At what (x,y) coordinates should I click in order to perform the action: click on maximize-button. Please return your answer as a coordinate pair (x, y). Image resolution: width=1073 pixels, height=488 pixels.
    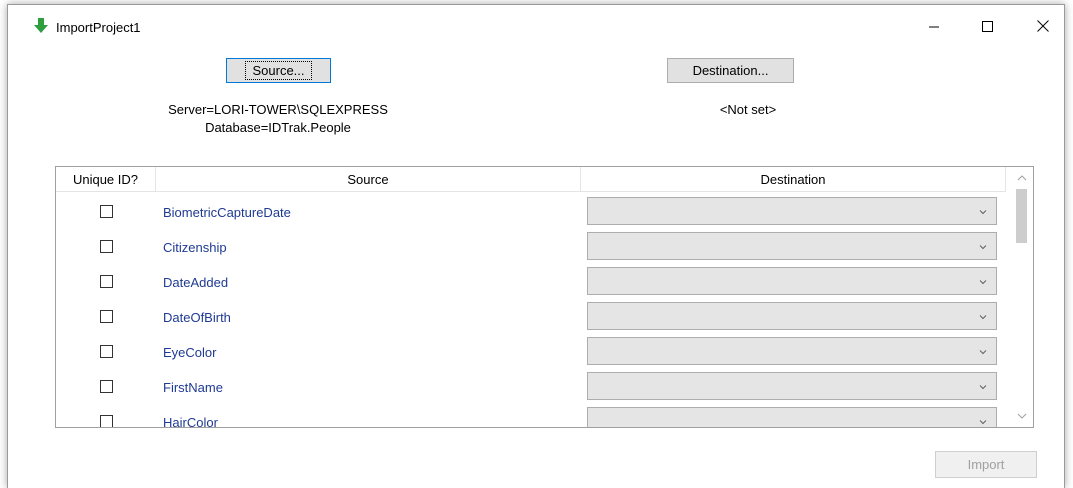
    Looking at the image, I should click on (987, 26).